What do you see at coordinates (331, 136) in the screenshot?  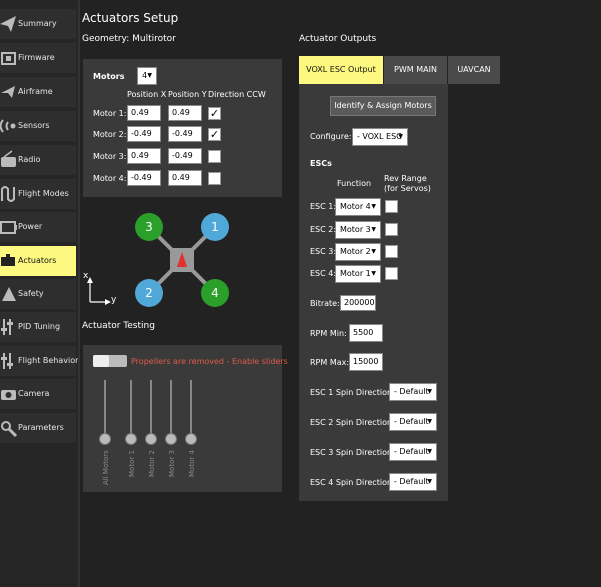 I see `configure-label: Configure:` at bounding box center [331, 136].